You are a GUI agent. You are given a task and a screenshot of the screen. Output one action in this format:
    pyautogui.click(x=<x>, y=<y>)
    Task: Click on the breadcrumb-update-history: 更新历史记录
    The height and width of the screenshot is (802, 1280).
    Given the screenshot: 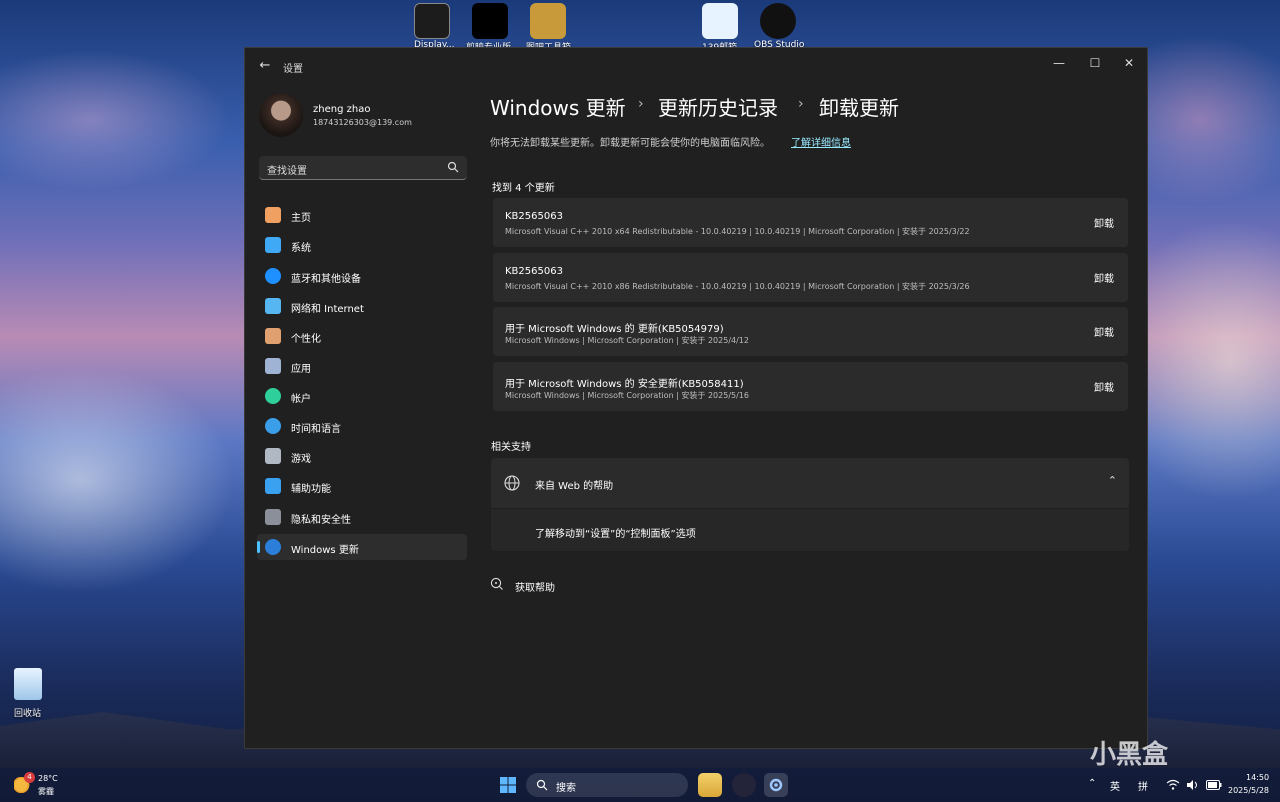 What is the action you would take?
    pyautogui.click(x=718, y=106)
    